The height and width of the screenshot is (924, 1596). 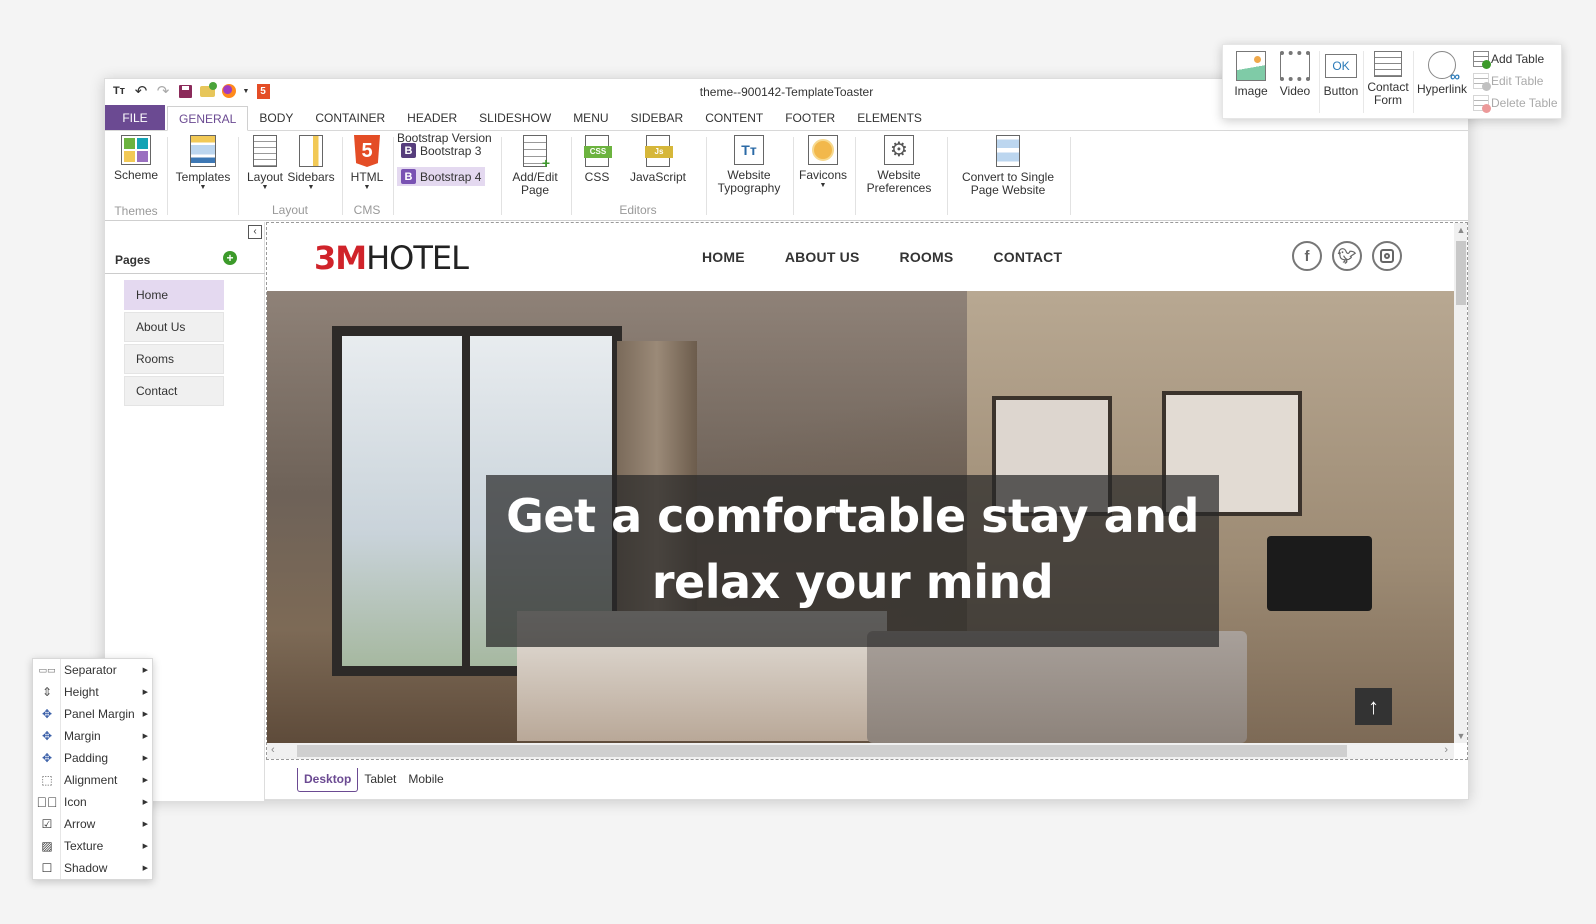 What do you see at coordinates (367, 151) in the screenshot?
I see `html5-icon: 5` at bounding box center [367, 151].